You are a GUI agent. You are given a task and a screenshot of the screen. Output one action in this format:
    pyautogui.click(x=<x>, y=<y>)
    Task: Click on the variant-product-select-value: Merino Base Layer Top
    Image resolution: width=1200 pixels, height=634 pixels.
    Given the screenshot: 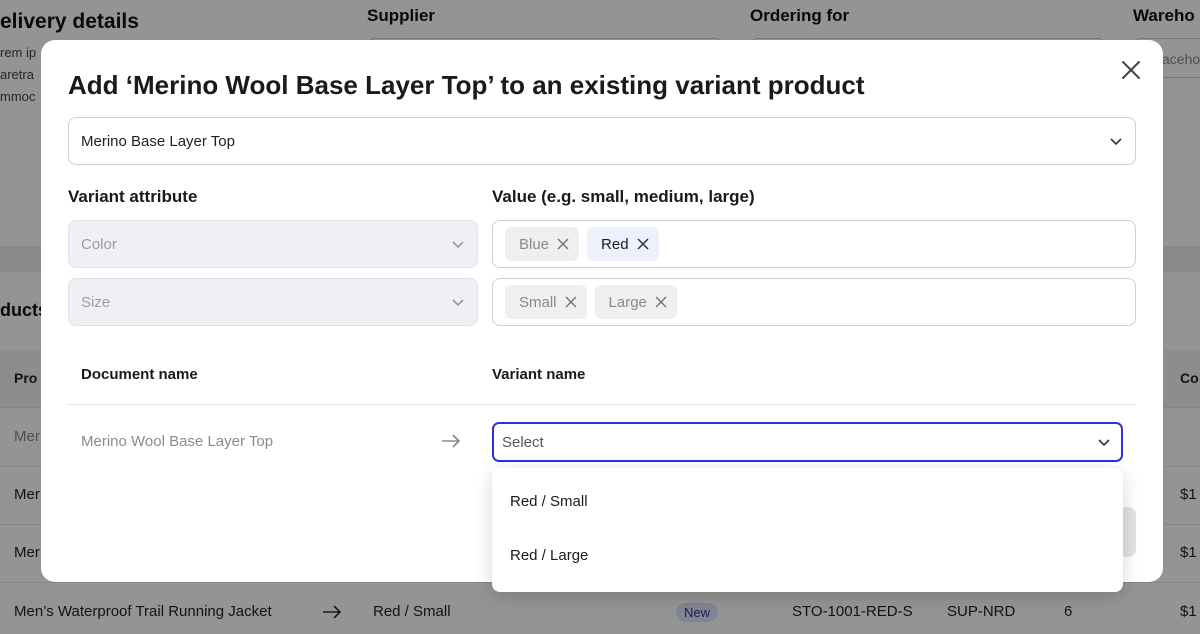 What is the action you would take?
    pyautogui.click(x=158, y=141)
    